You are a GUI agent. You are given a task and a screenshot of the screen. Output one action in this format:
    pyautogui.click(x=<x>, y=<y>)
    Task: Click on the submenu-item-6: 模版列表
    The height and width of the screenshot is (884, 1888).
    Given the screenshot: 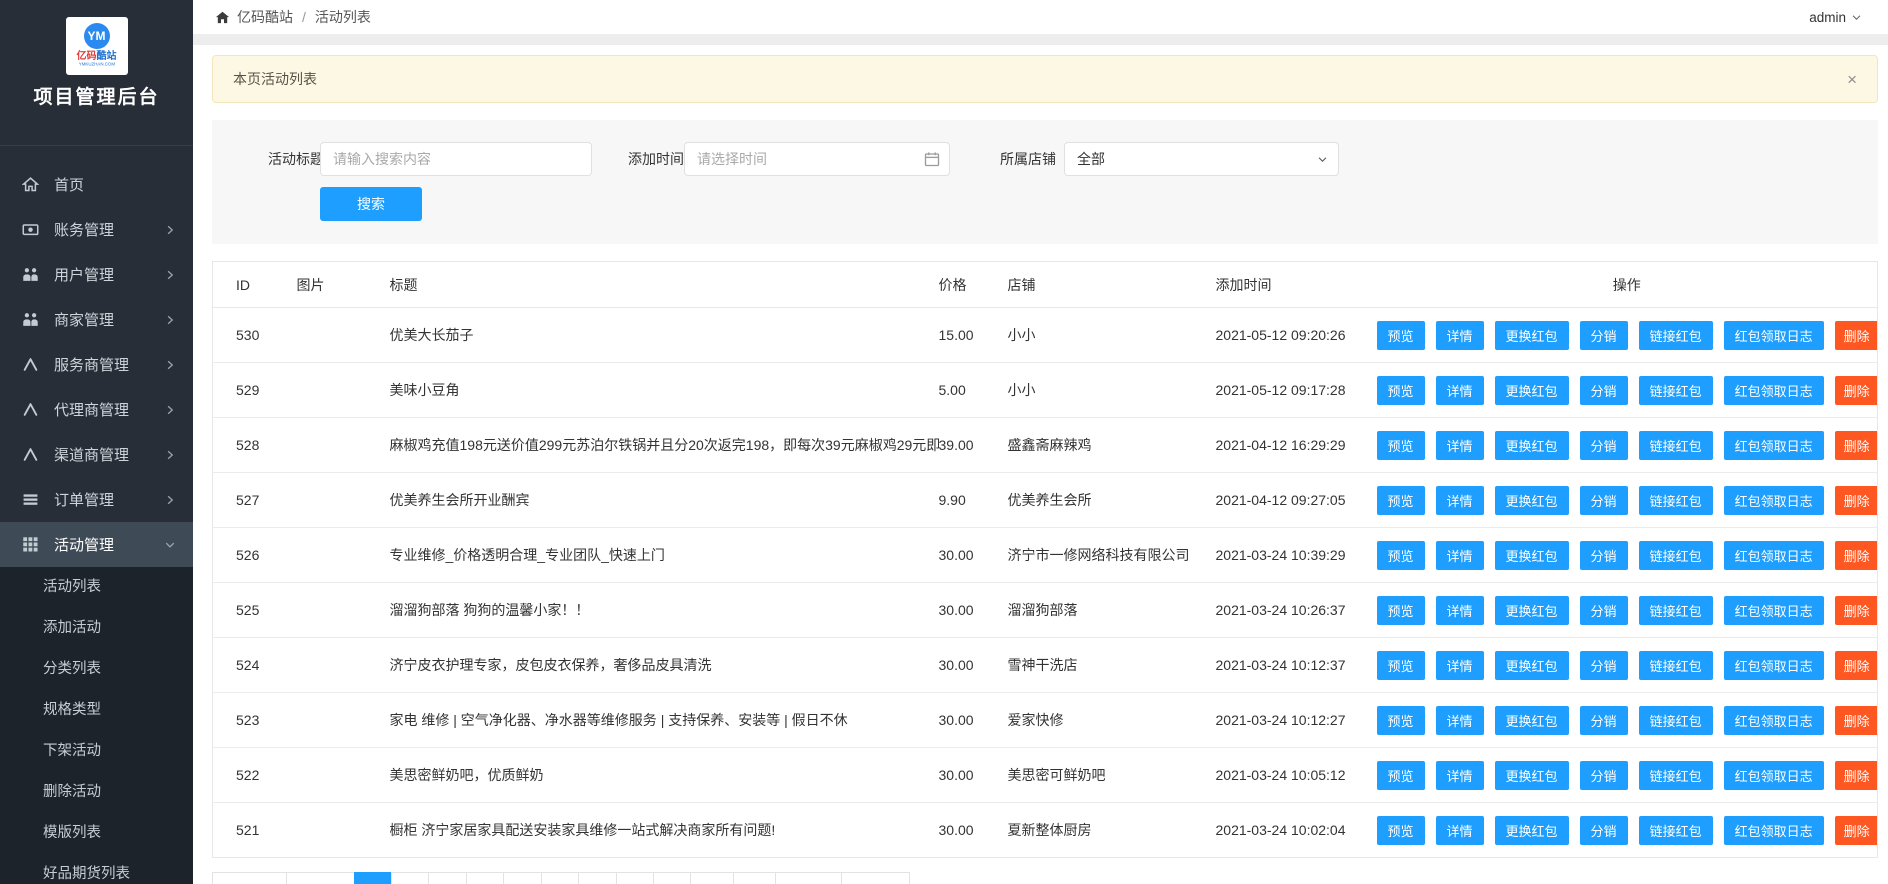 What is the action you would take?
    pyautogui.click(x=96, y=833)
    